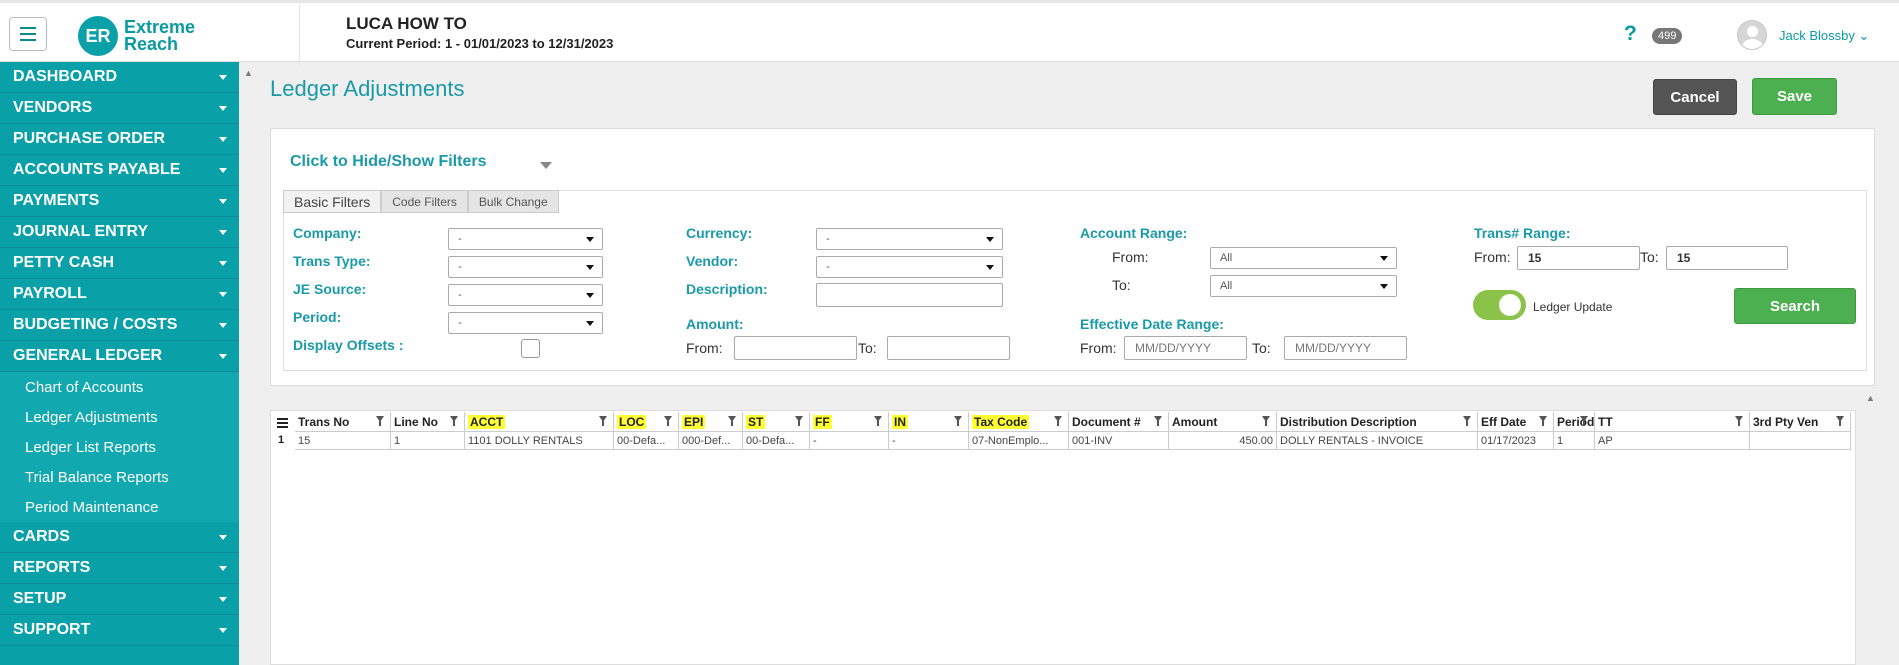 Image resolution: width=1899 pixels, height=665 pixels. Describe the element at coordinates (929, 422) in the screenshot. I see `column-header-in: IN` at that location.